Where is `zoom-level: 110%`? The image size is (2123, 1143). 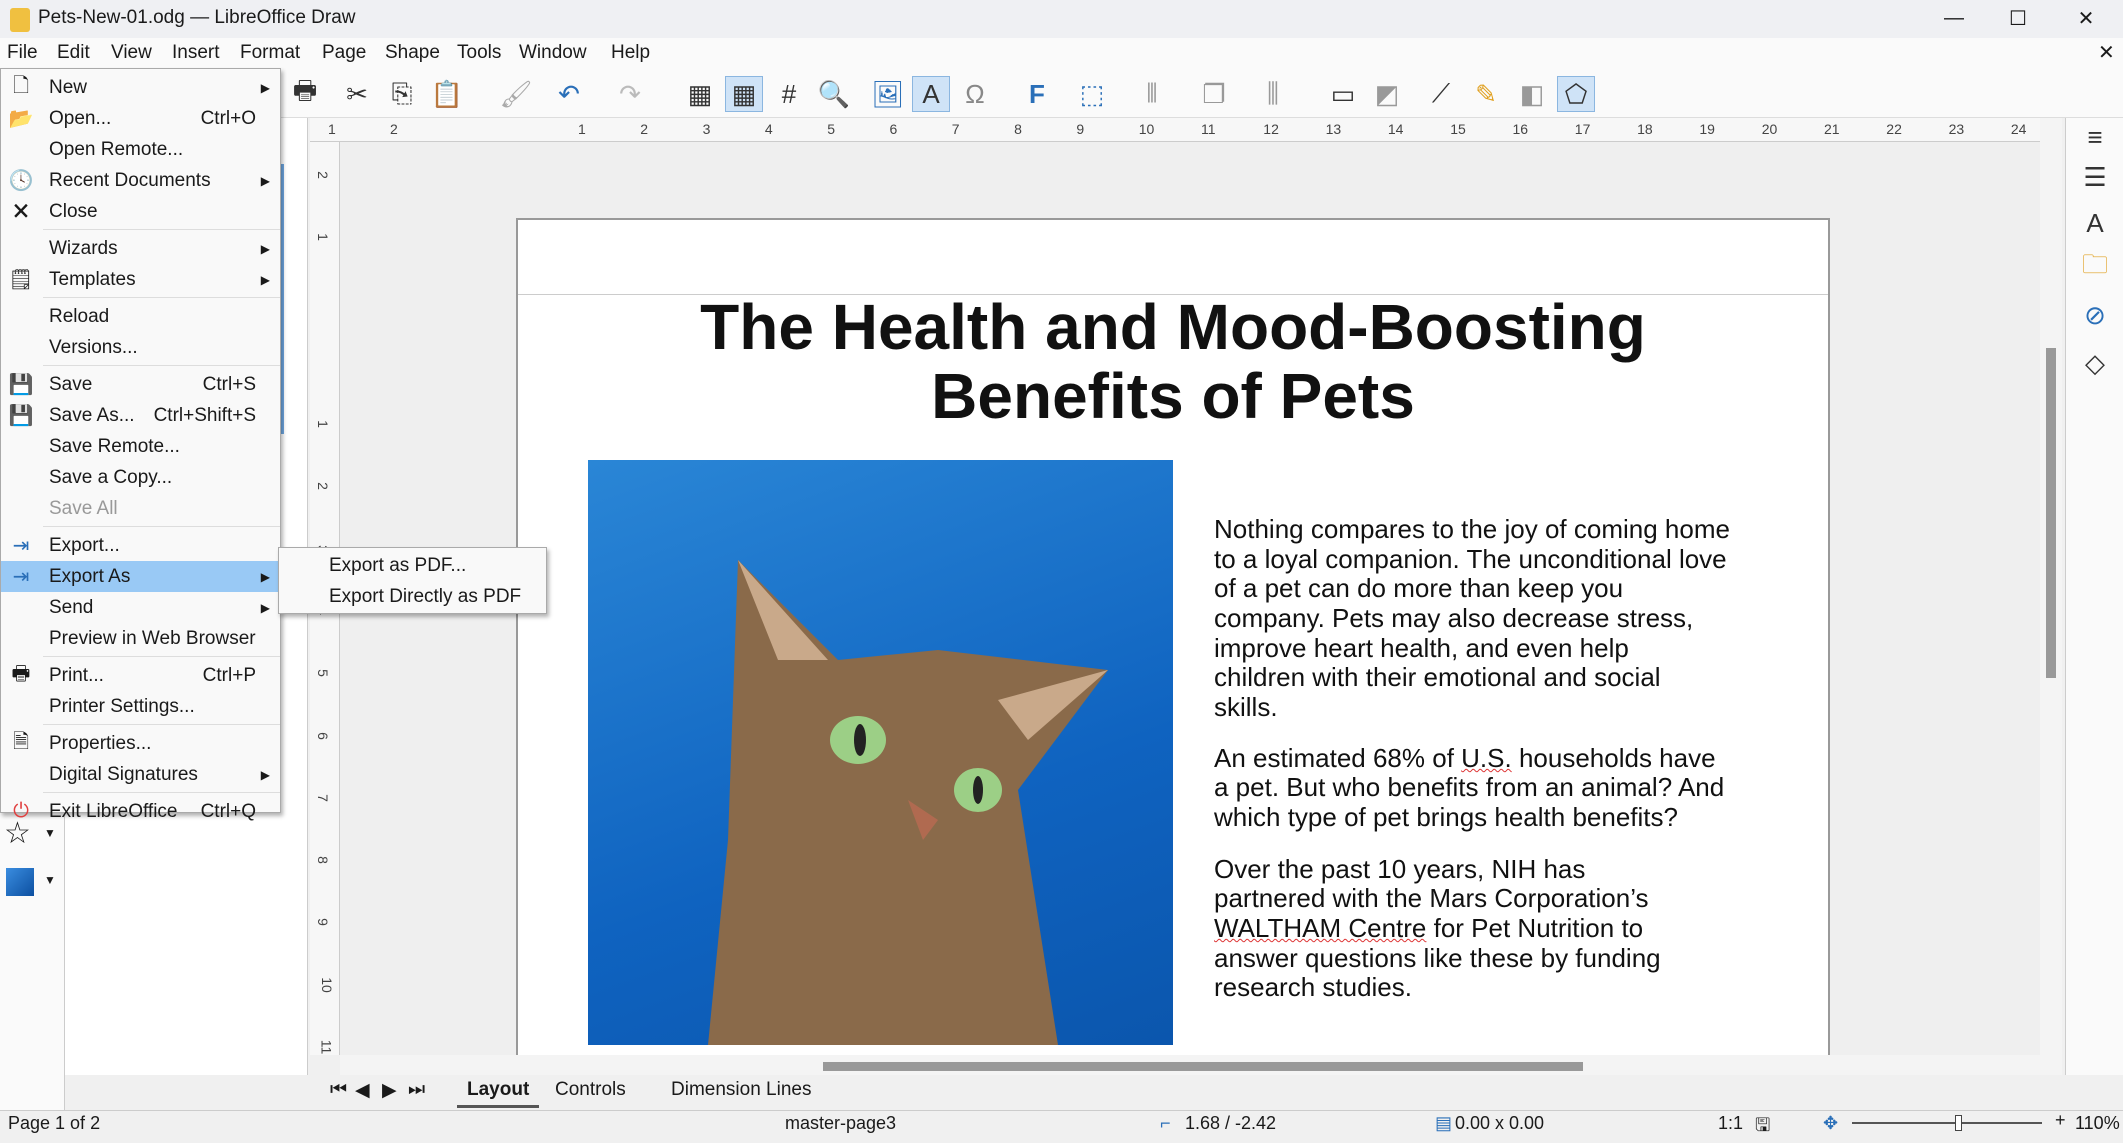
zoom-level: 110% is located at coordinates (2097, 1123).